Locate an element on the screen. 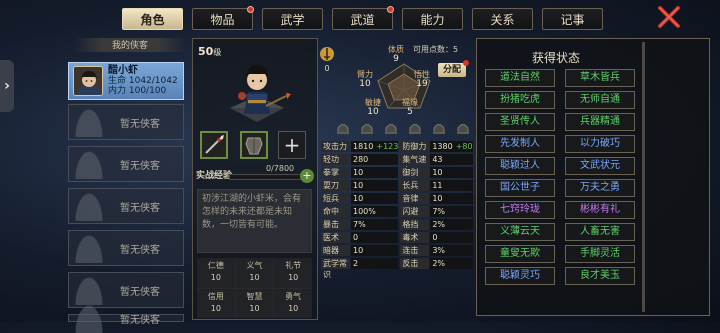 Image resolution: width=720 pixels, height=333 pixels. status-button: 聪颖灵巧 is located at coordinates (520, 276).